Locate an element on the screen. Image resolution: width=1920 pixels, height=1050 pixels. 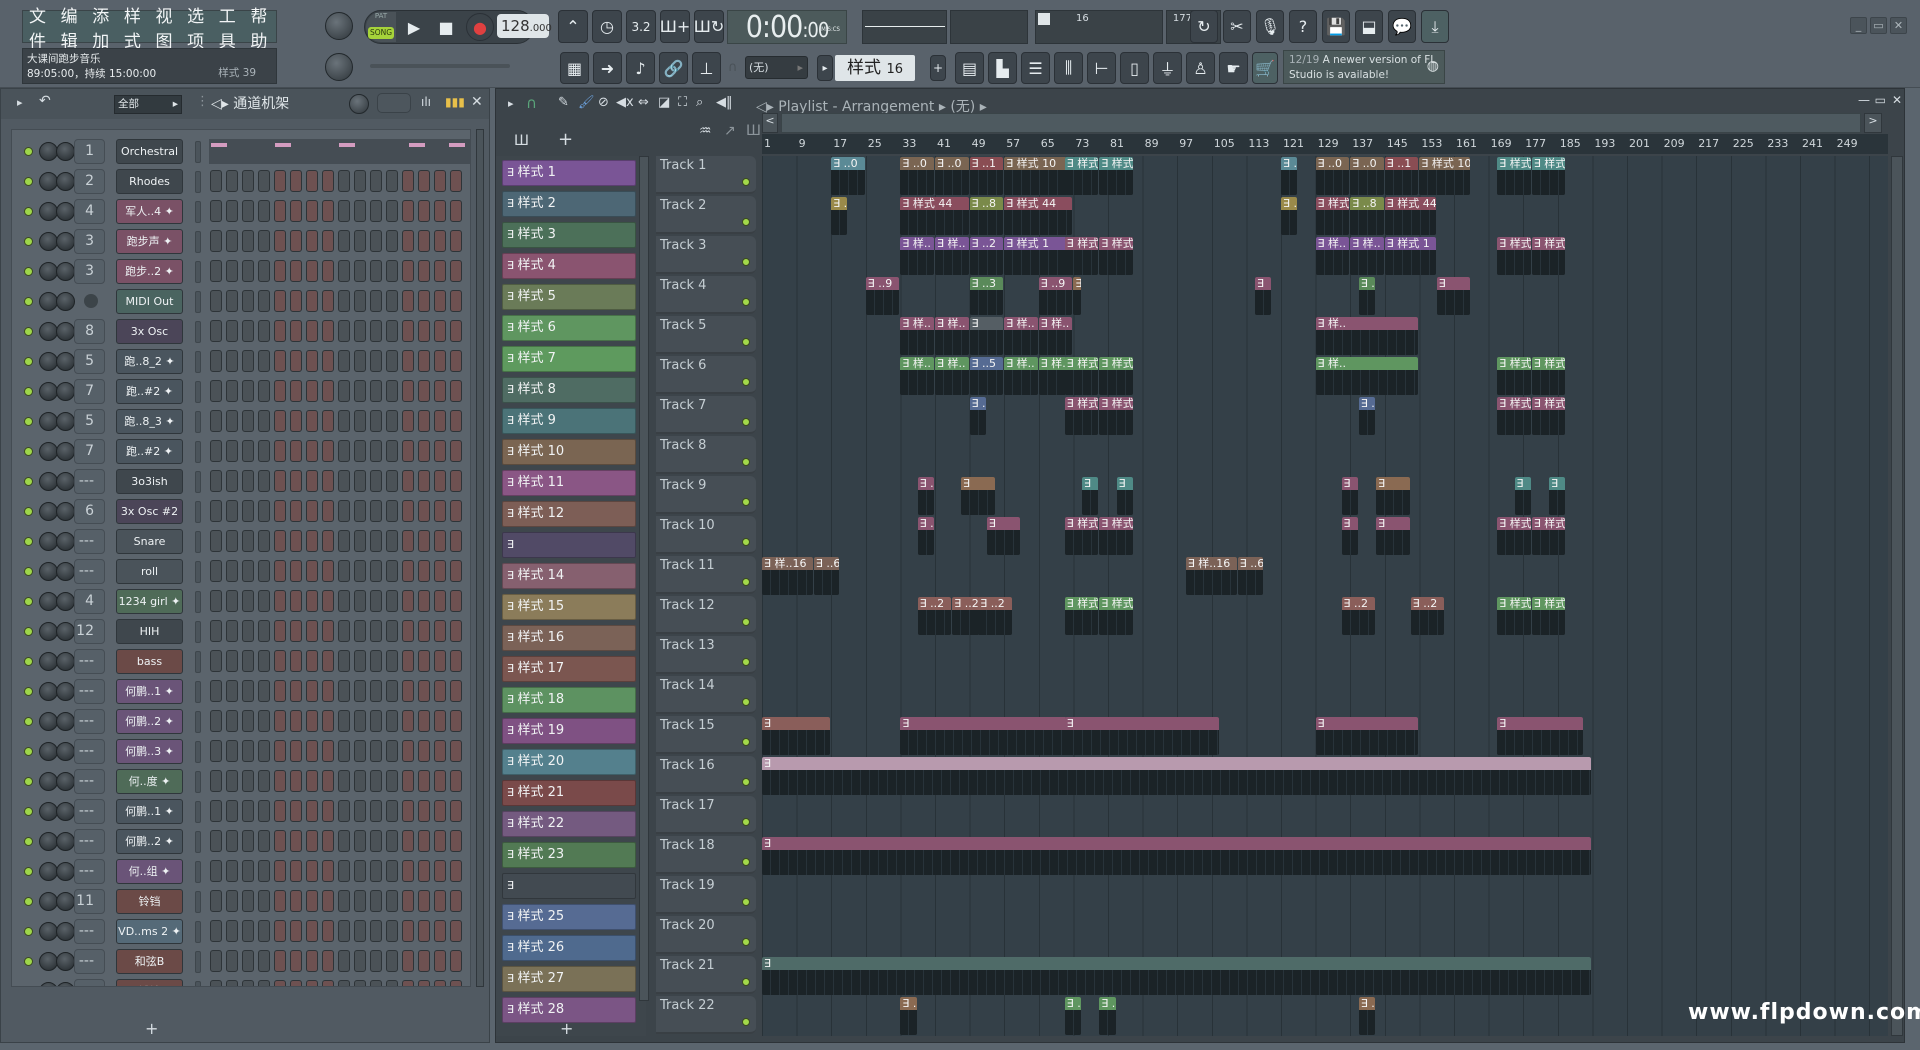
track-header: Track 19 is located at coordinates (706, 895).